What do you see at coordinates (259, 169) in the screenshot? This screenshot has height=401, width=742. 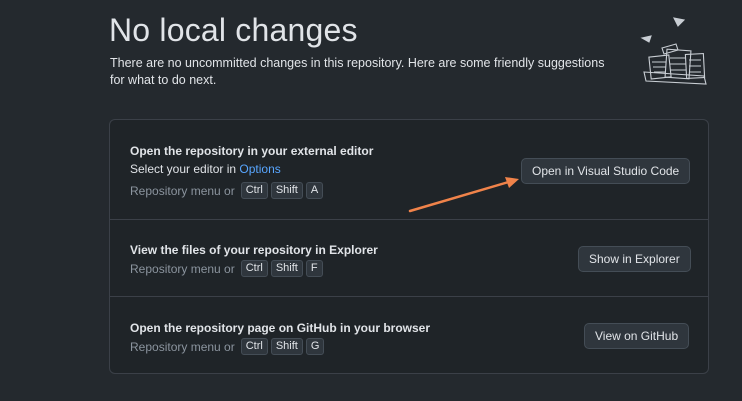 I see `options-link: Options` at bounding box center [259, 169].